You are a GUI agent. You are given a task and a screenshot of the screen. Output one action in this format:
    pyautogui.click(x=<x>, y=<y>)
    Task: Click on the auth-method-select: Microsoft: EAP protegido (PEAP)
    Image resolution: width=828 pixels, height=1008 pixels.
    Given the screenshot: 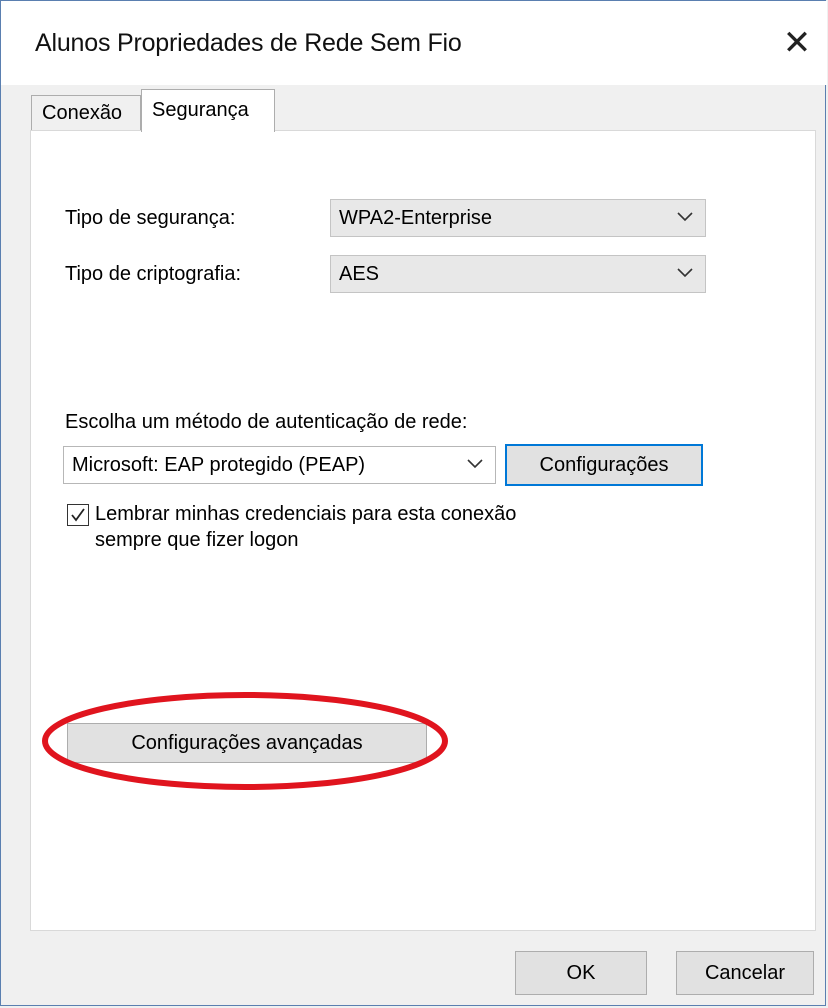 What is the action you would take?
    pyautogui.click(x=279, y=465)
    